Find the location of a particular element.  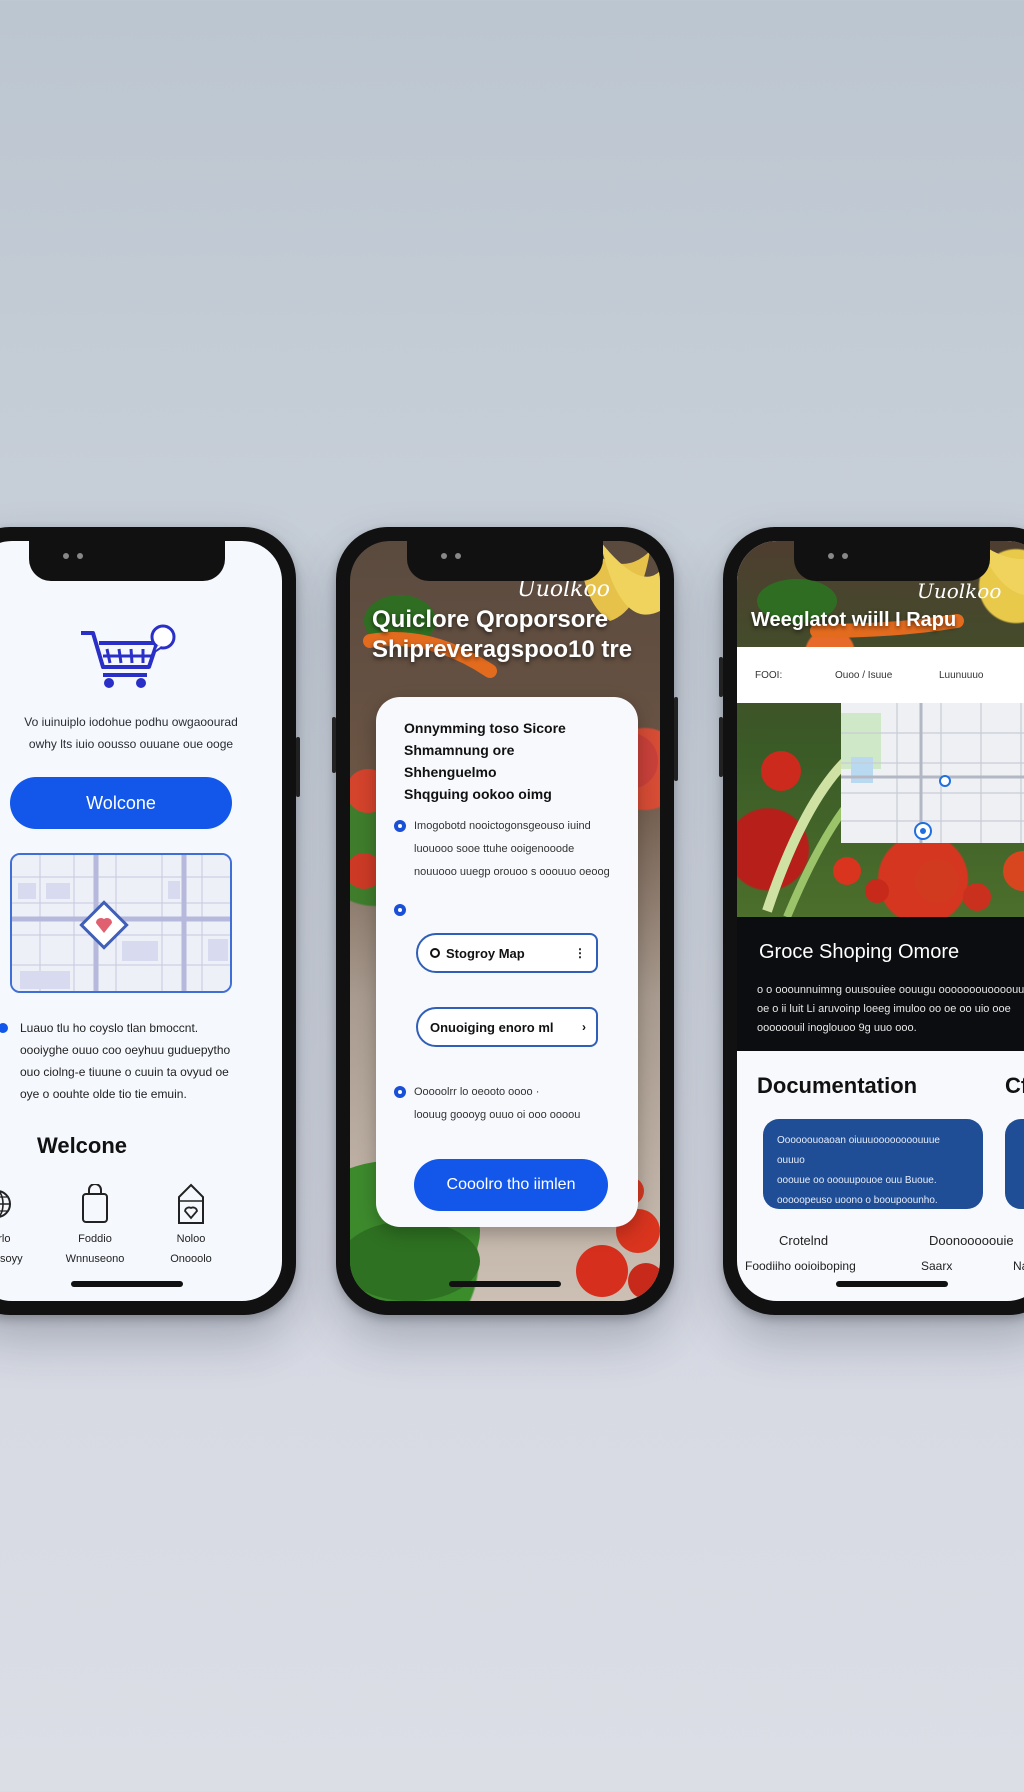

store-icon is located at coordinates (191, 1203).